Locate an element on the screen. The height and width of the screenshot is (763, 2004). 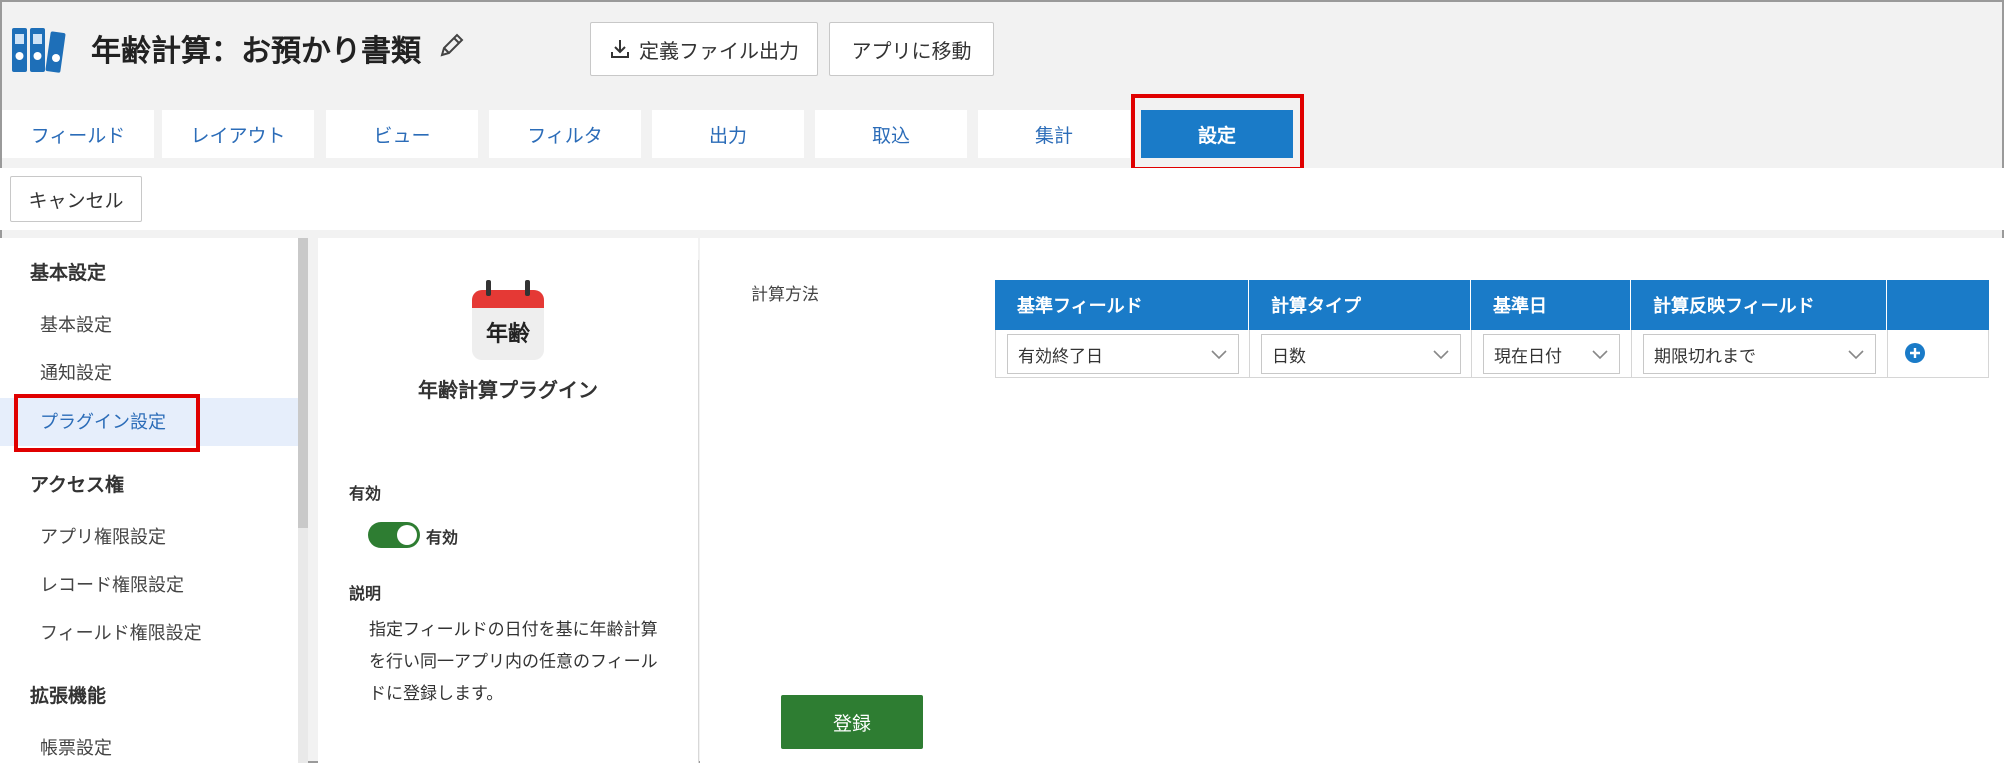
column-header-base-date: 基準日 is located at coordinates (1551, 305).